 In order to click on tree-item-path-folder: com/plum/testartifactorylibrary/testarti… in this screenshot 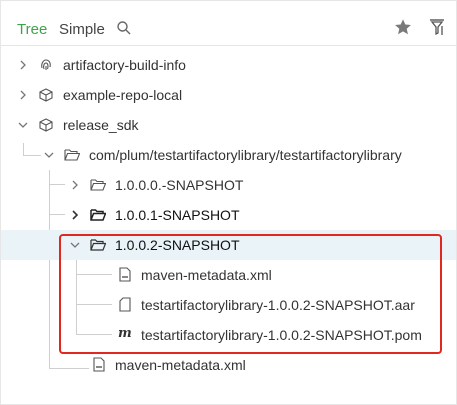, I will do `click(228, 155)`.